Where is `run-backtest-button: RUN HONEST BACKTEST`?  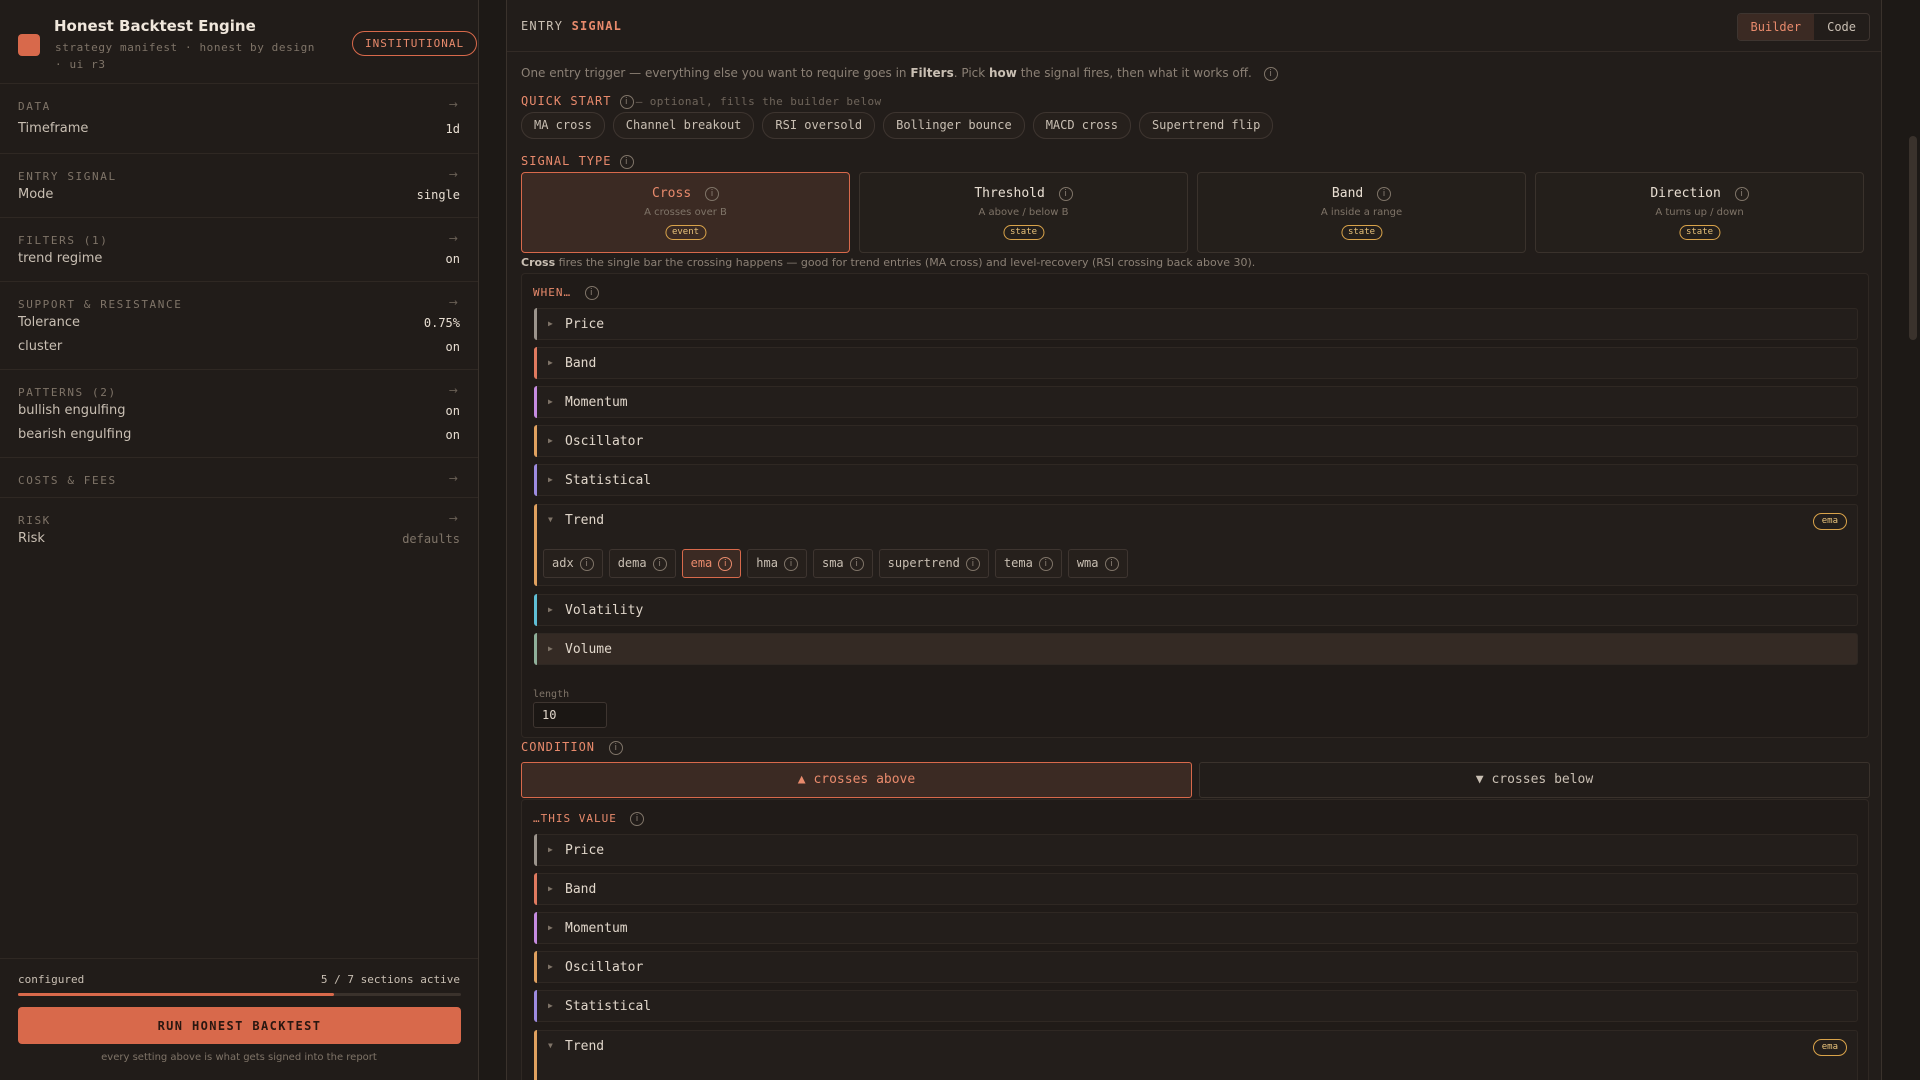 run-backtest-button: RUN HONEST BACKTEST is located at coordinates (239, 1025).